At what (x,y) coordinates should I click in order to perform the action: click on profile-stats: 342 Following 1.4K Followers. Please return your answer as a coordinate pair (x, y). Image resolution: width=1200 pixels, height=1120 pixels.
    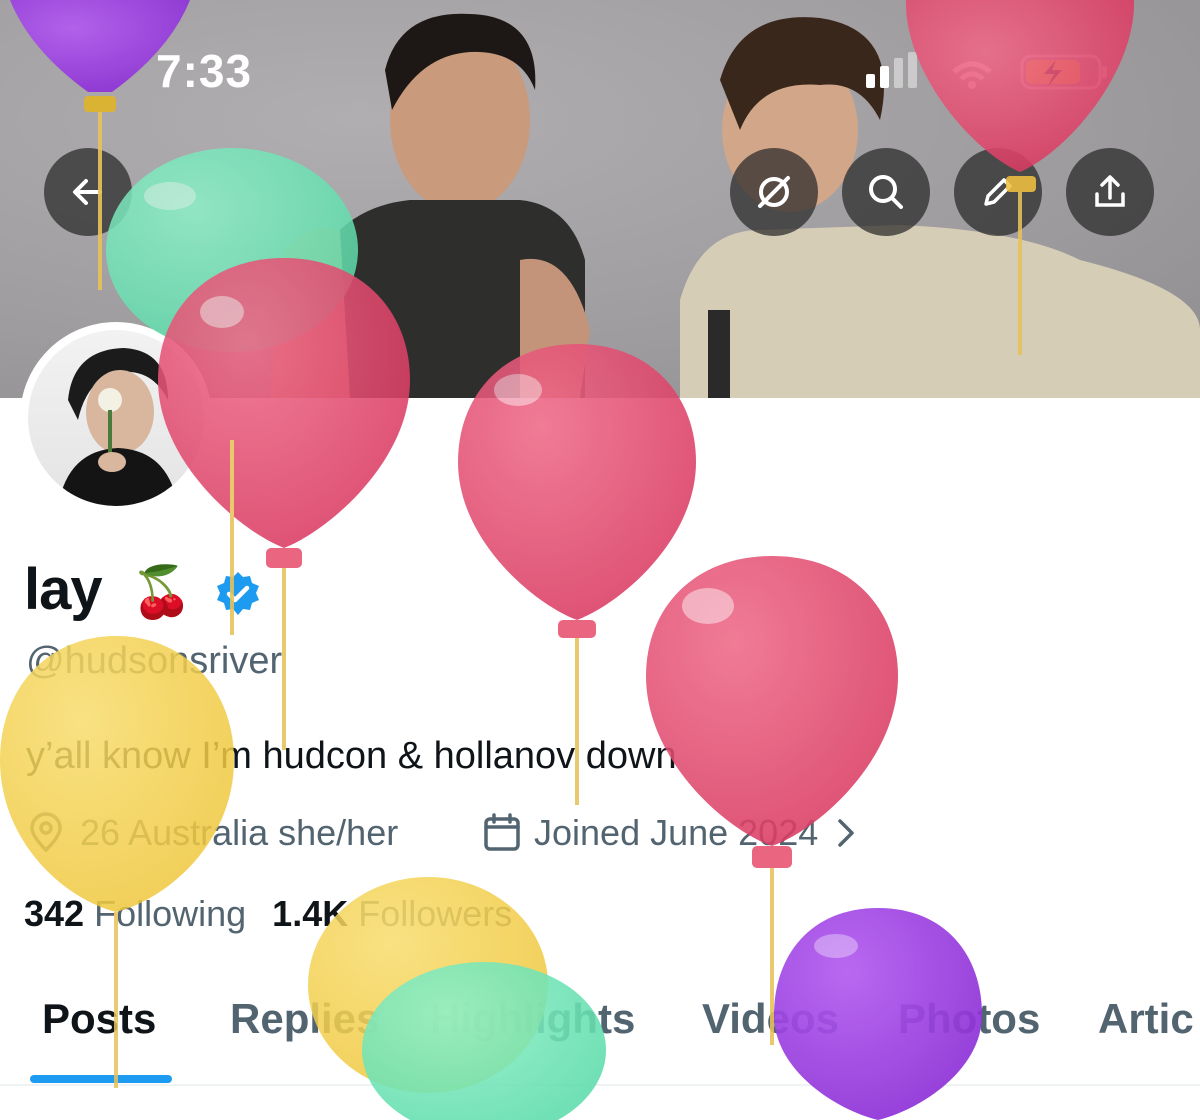
    Looking at the image, I should click on (268, 914).